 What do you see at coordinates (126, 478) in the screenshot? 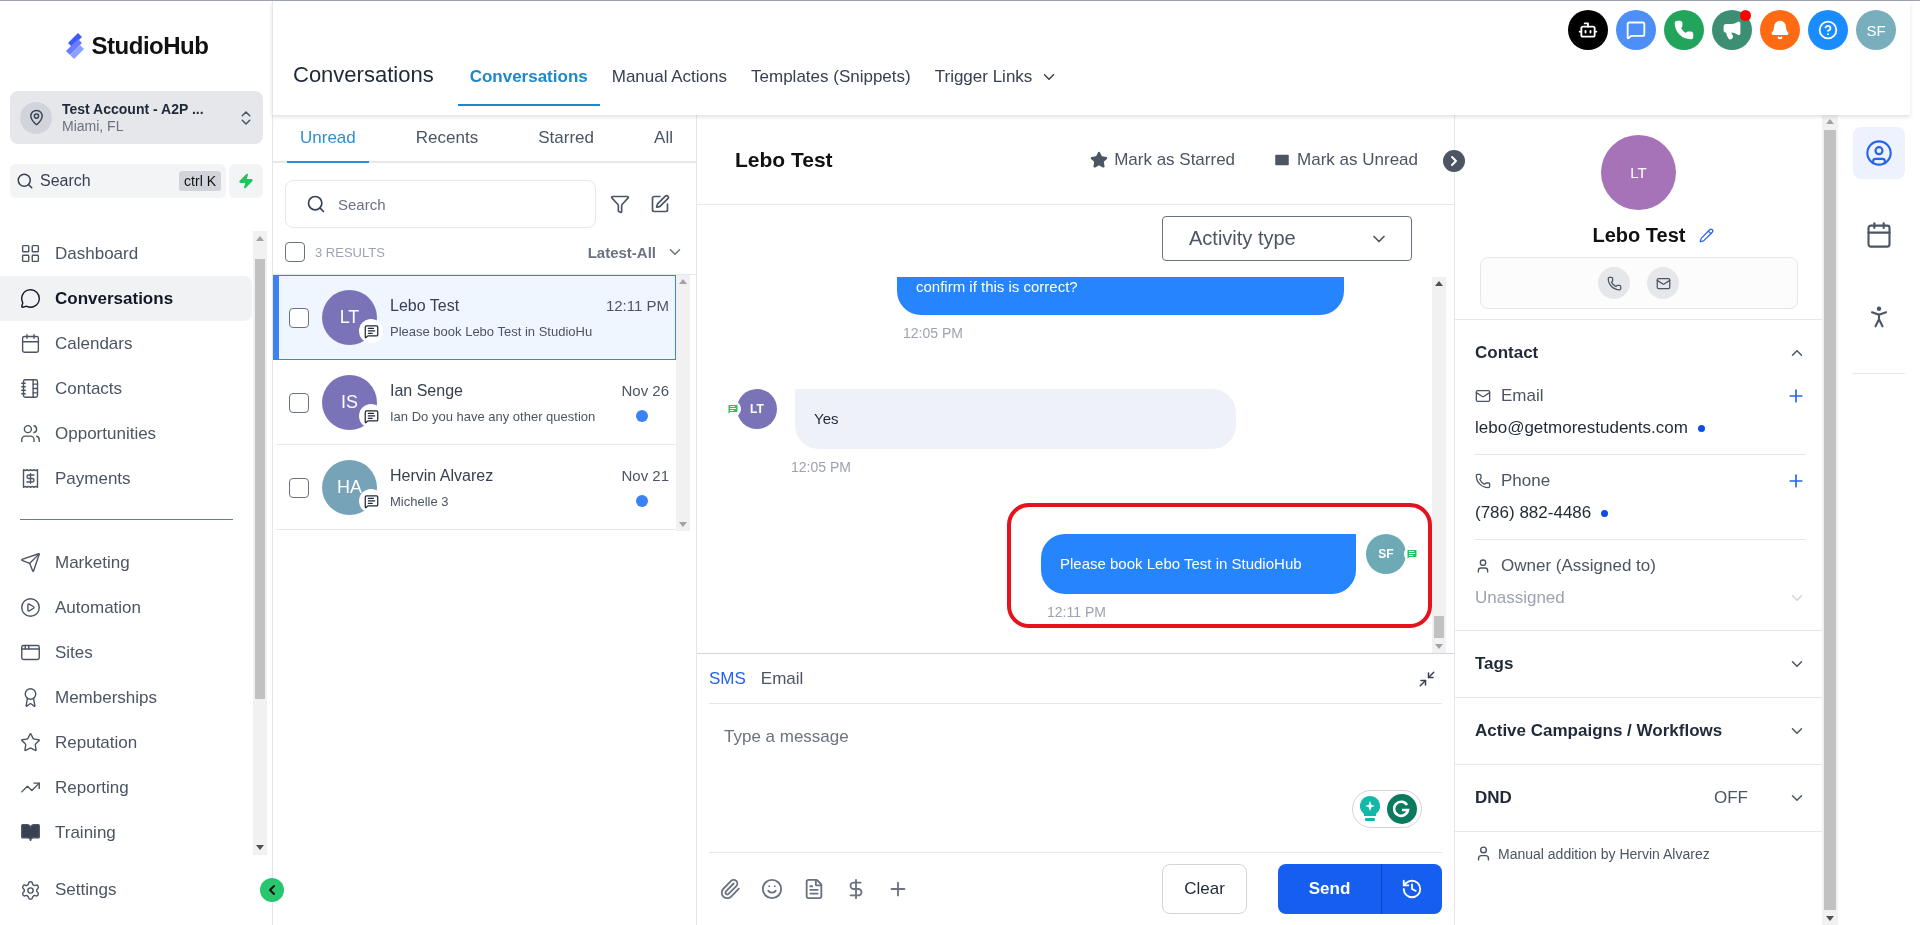
I see `nav-item: Payments` at bounding box center [126, 478].